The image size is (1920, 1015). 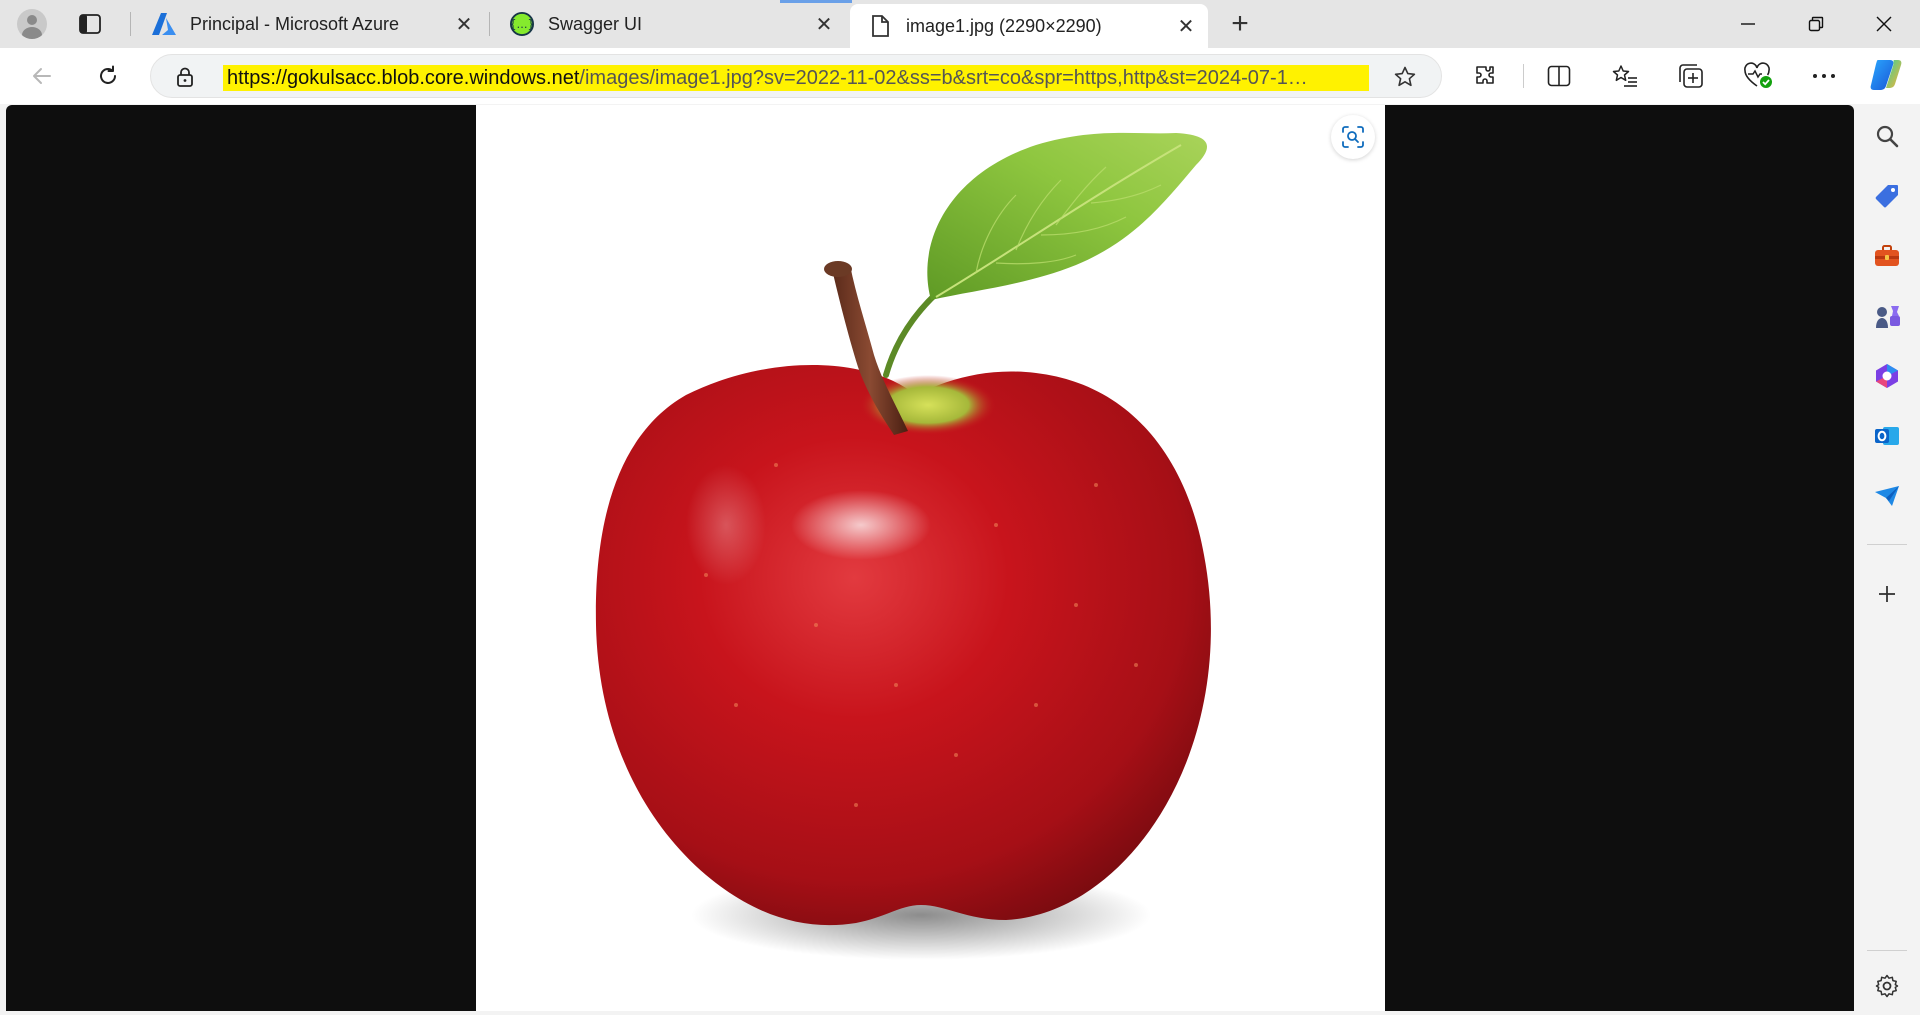 I want to click on visual-search-icon, so click(x=1353, y=137).